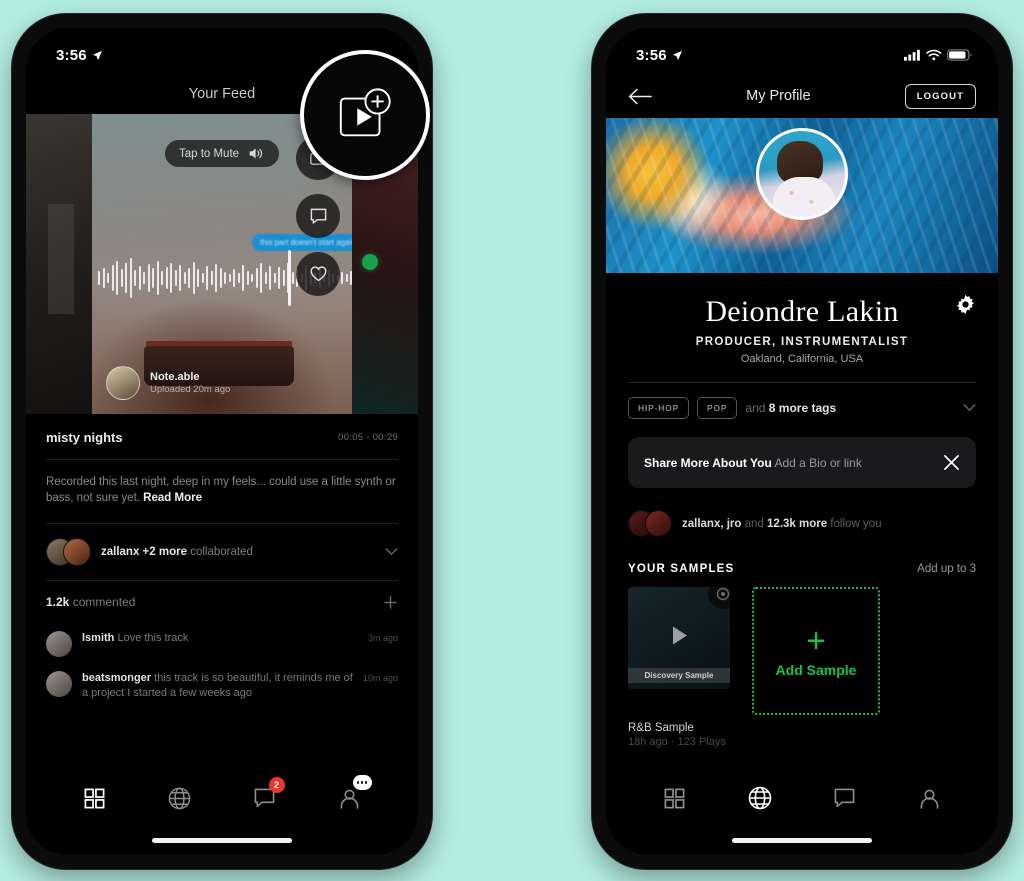 Image resolution: width=1024 pixels, height=881 pixels. I want to click on comment-user: beatsmonger, so click(116, 678).